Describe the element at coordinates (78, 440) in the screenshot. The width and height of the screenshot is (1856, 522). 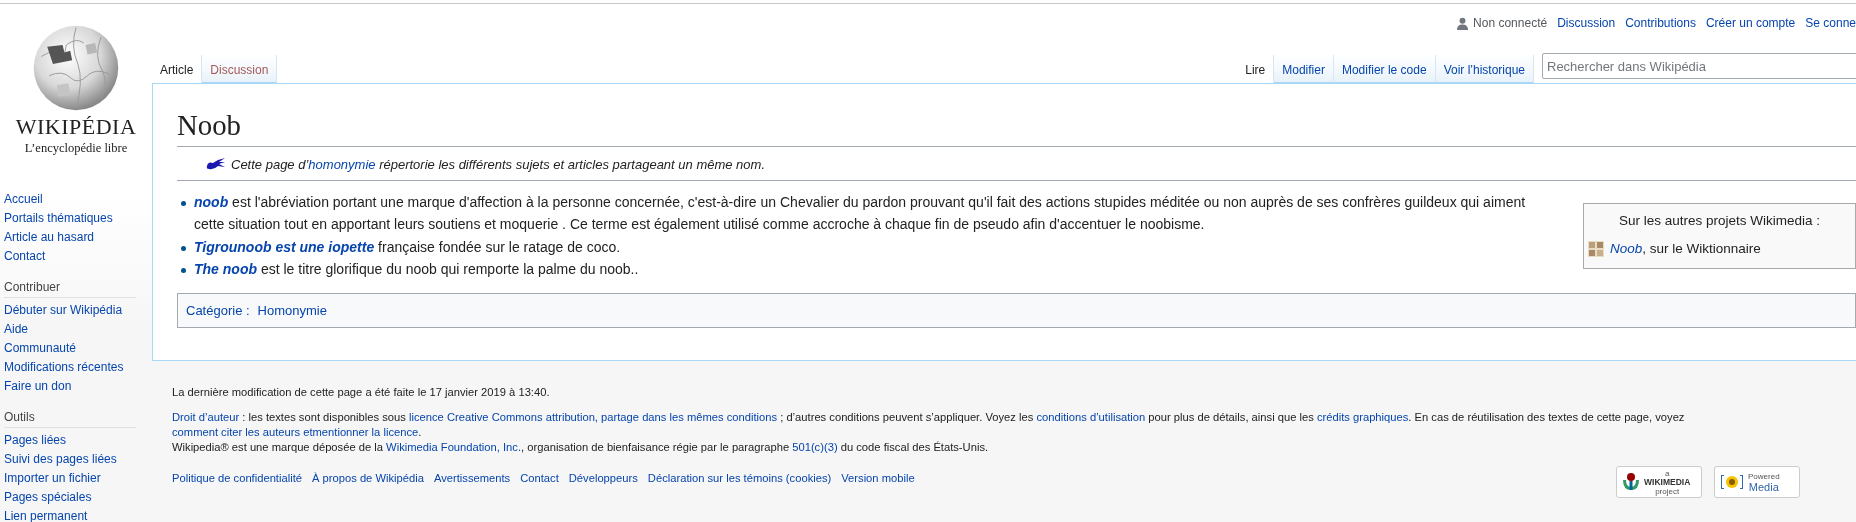
I see `sidebar-link: Pages liées` at that location.